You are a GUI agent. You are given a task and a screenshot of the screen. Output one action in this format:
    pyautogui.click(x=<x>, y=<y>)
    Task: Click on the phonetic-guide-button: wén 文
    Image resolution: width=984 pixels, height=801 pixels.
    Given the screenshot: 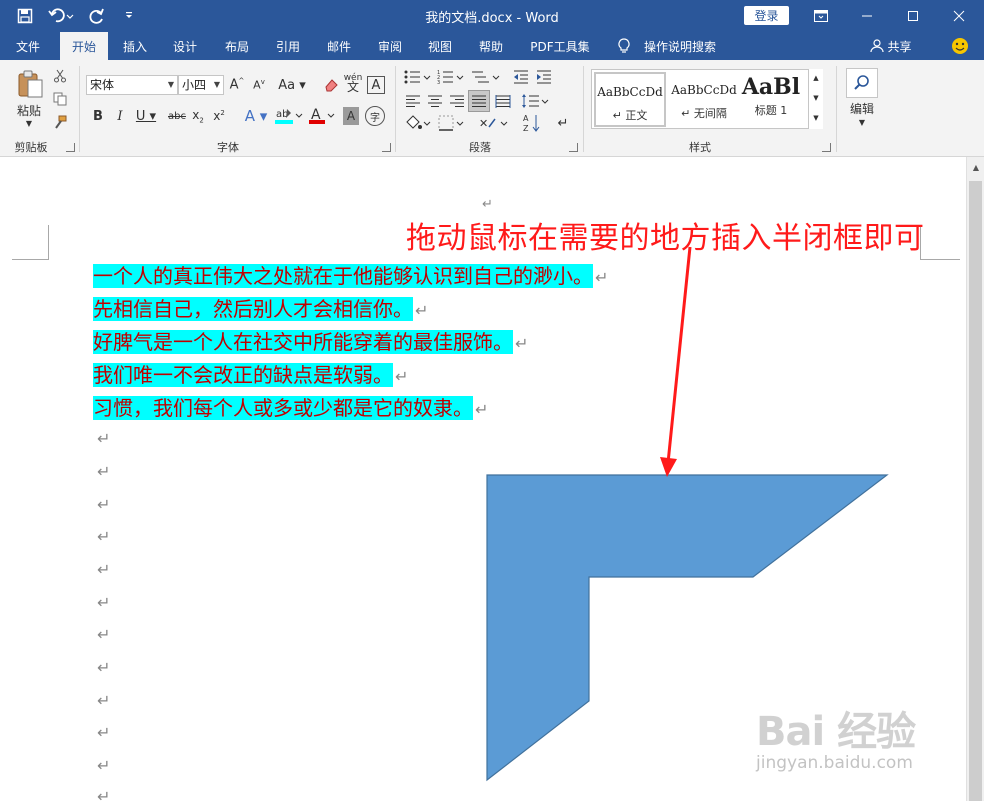 What is the action you would take?
    pyautogui.click(x=353, y=83)
    